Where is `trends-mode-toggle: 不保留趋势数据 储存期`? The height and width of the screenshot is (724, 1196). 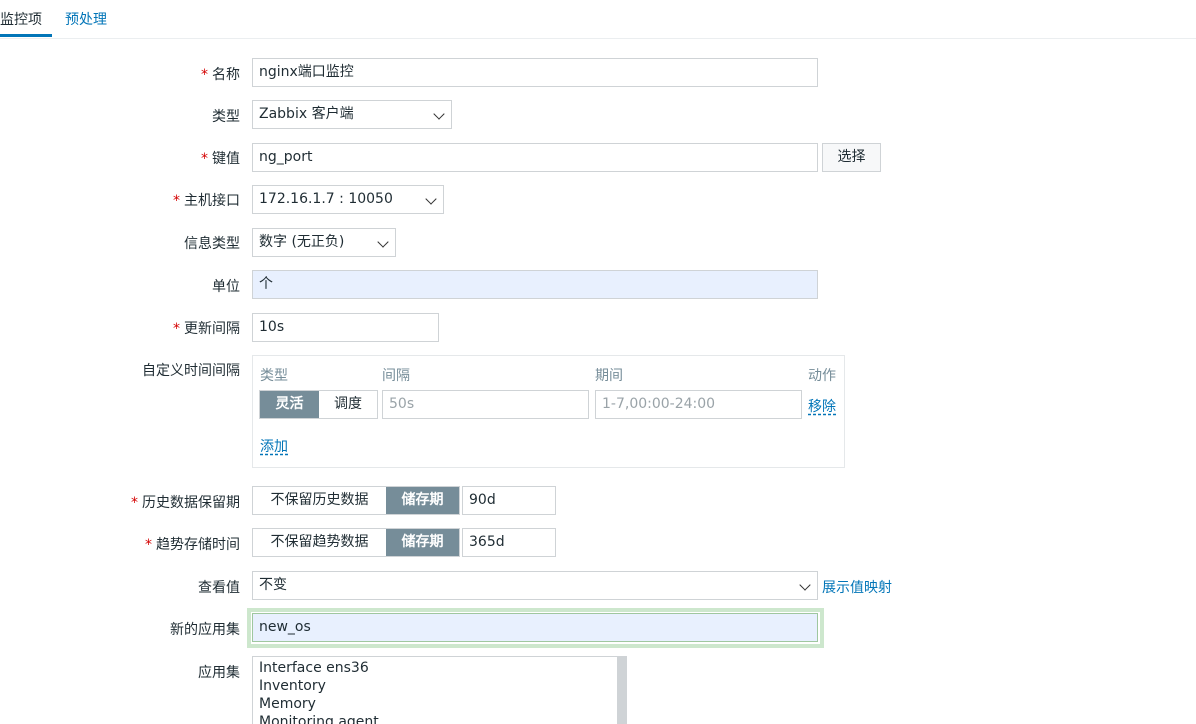 trends-mode-toggle: 不保留趋势数据 储存期 is located at coordinates (356, 542).